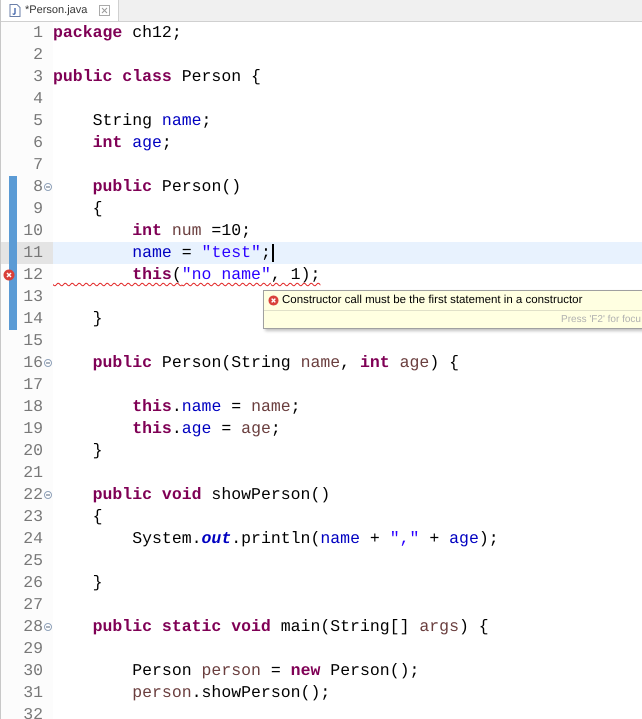  What do you see at coordinates (276, 363) in the screenshot?
I see `code-line: public Person(String name, int age) {` at bounding box center [276, 363].